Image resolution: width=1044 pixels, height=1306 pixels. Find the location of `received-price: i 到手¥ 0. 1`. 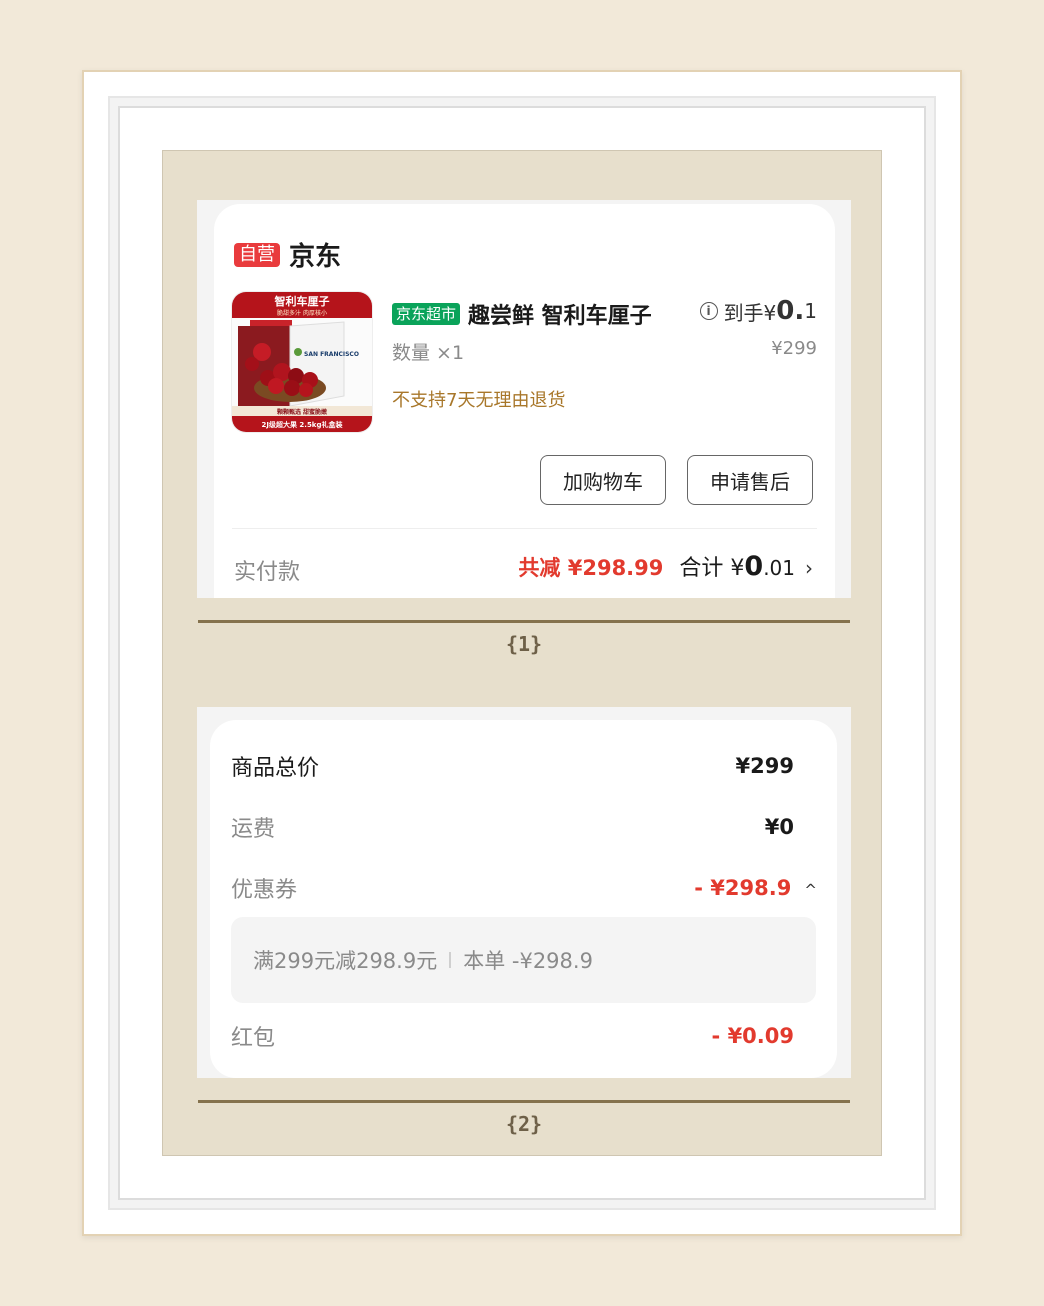

received-price: i 到手¥ 0. 1 is located at coordinates (758, 311).